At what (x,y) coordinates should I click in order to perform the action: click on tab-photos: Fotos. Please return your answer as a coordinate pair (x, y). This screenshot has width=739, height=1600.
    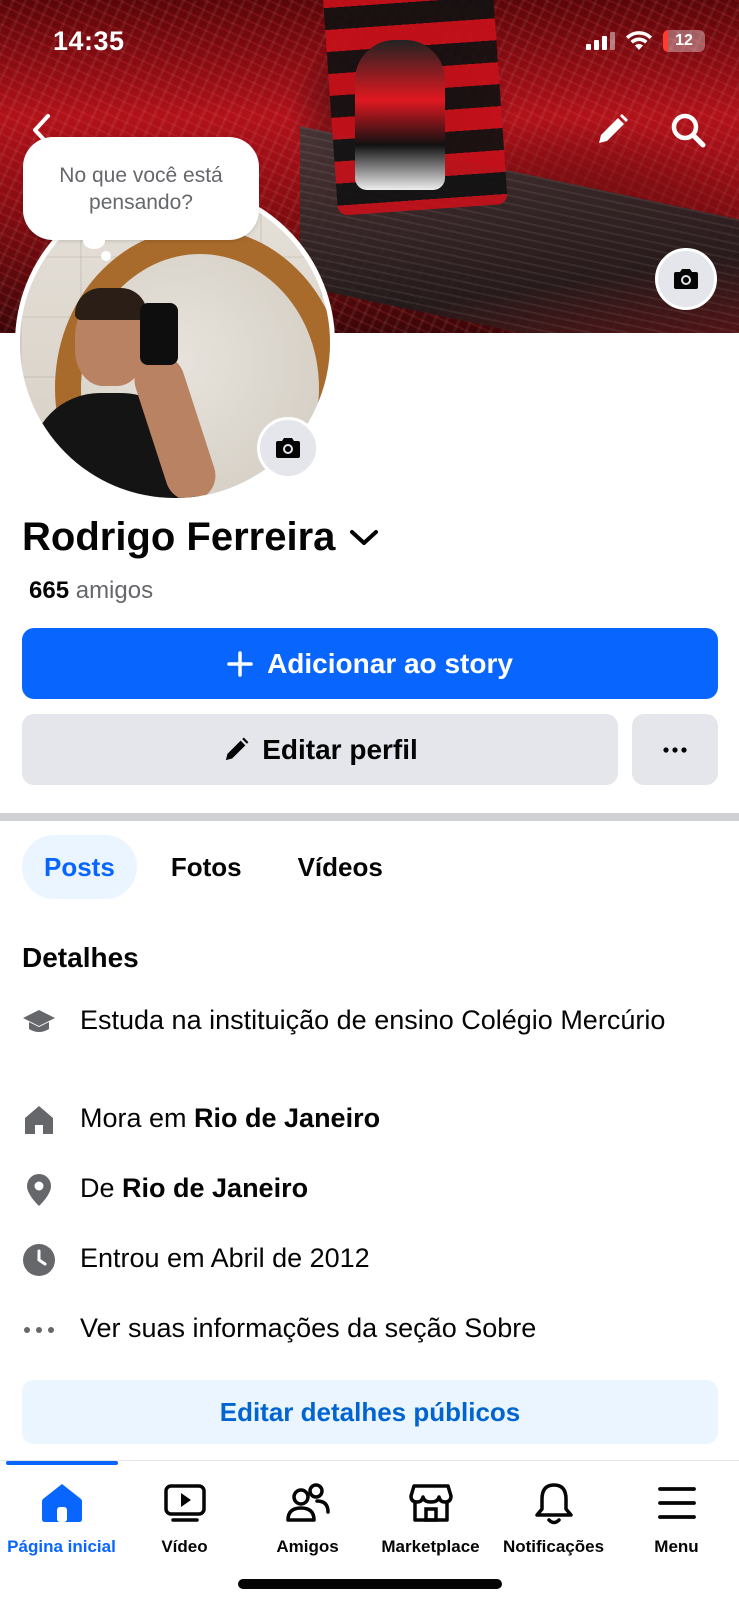
    Looking at the image, I should click on (206, 867).